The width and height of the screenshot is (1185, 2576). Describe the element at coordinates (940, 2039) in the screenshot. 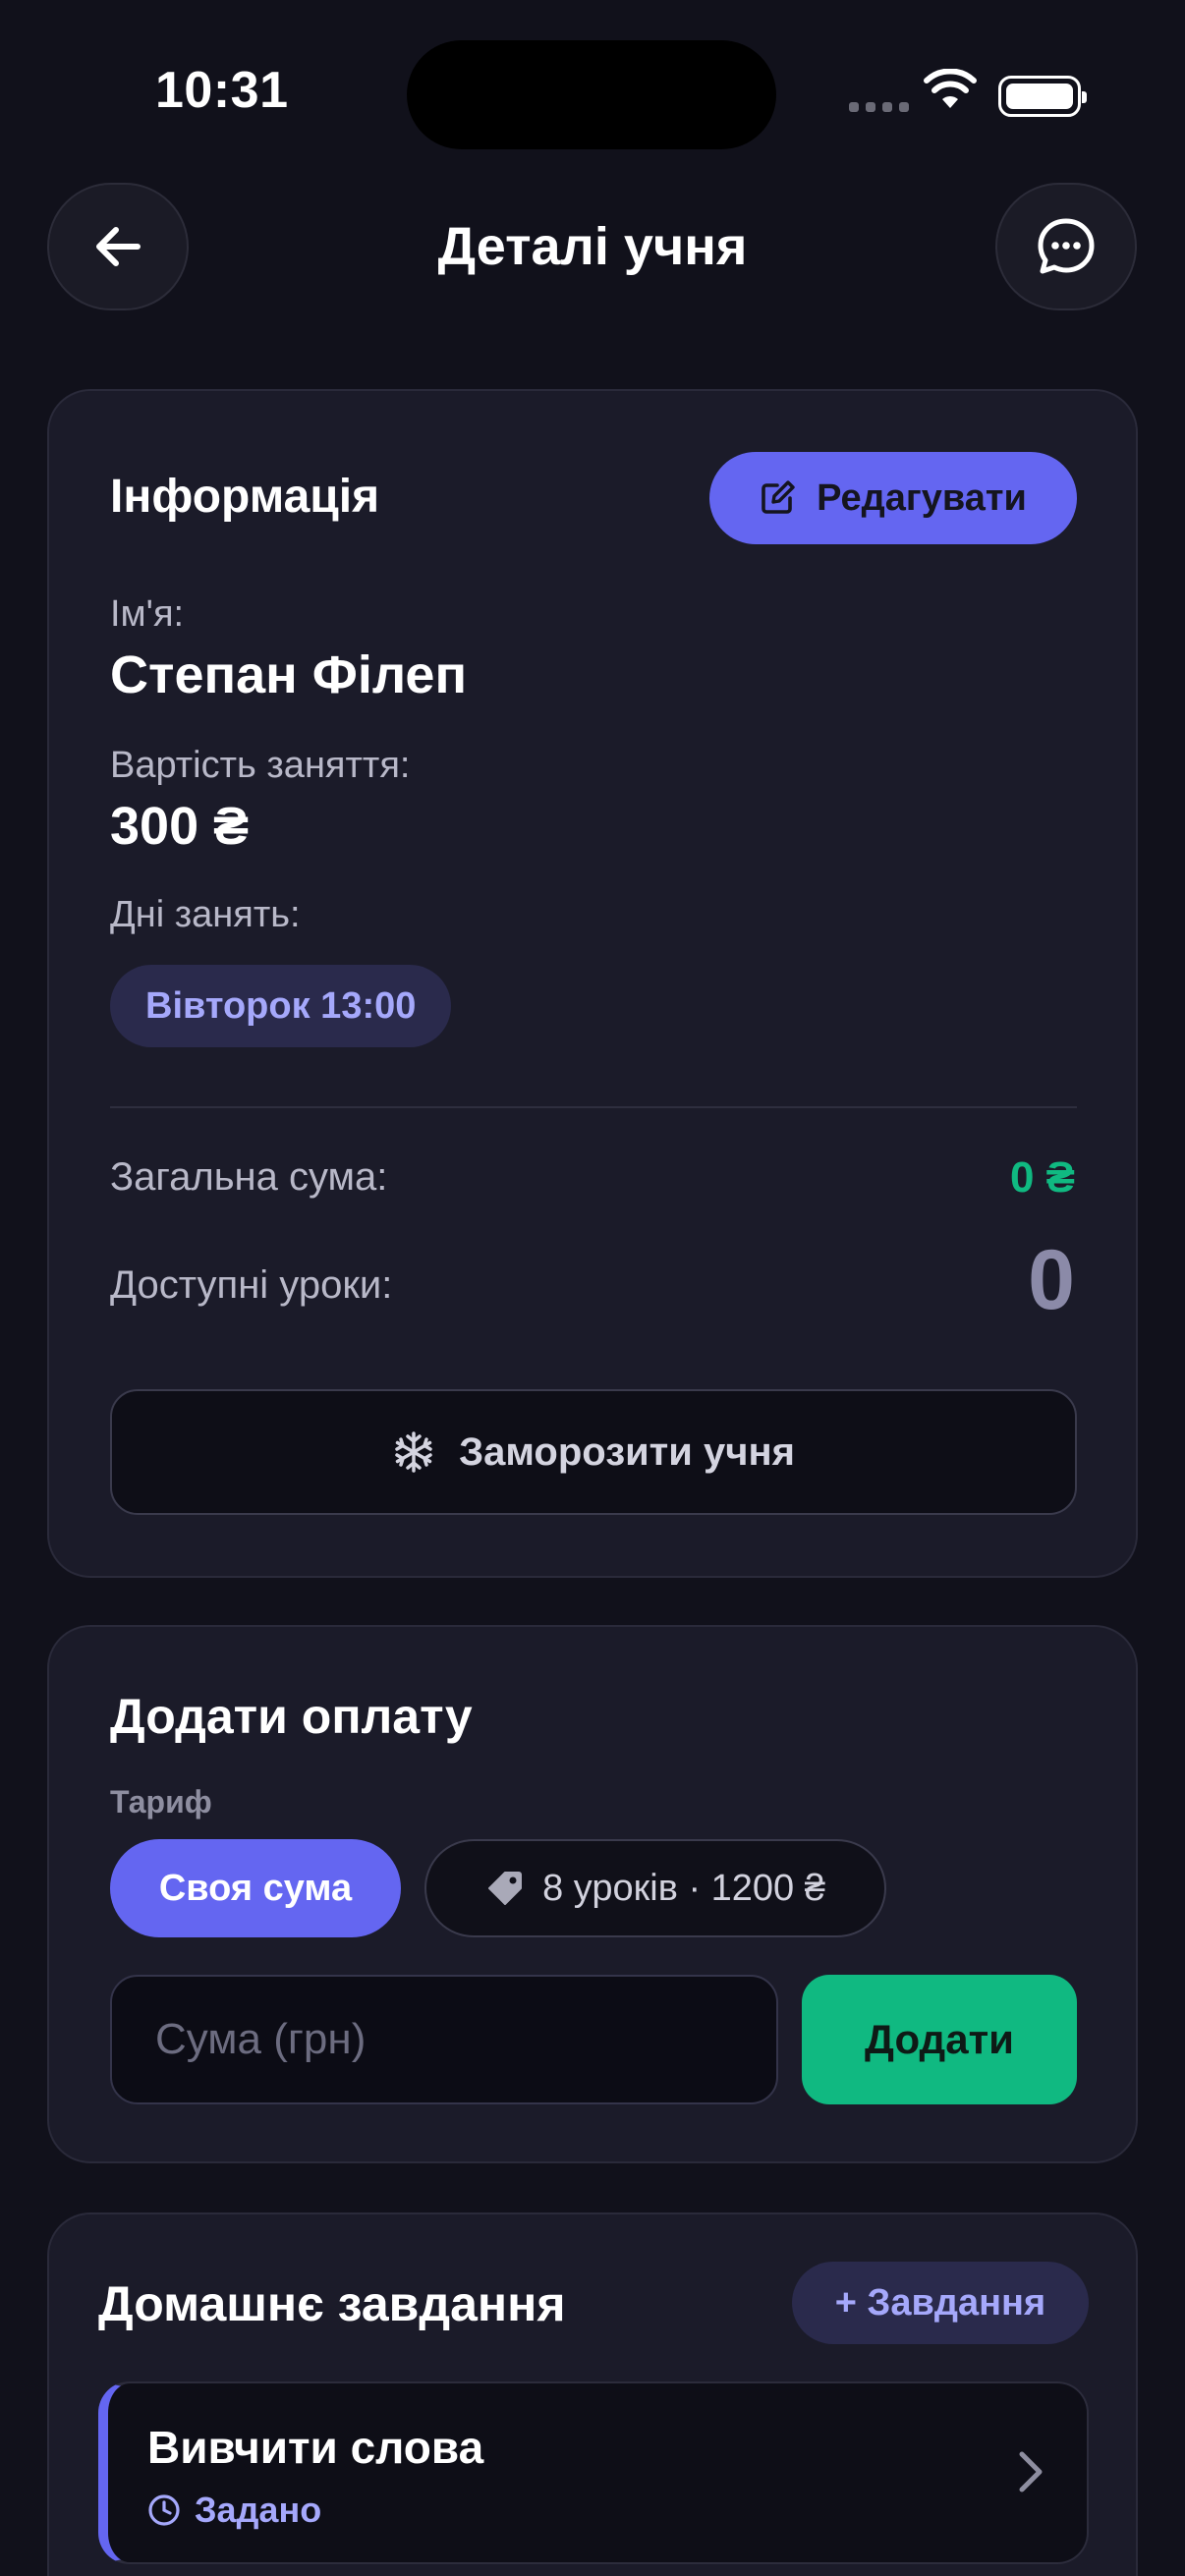

I see `add-payment-button: Додати` at that location.